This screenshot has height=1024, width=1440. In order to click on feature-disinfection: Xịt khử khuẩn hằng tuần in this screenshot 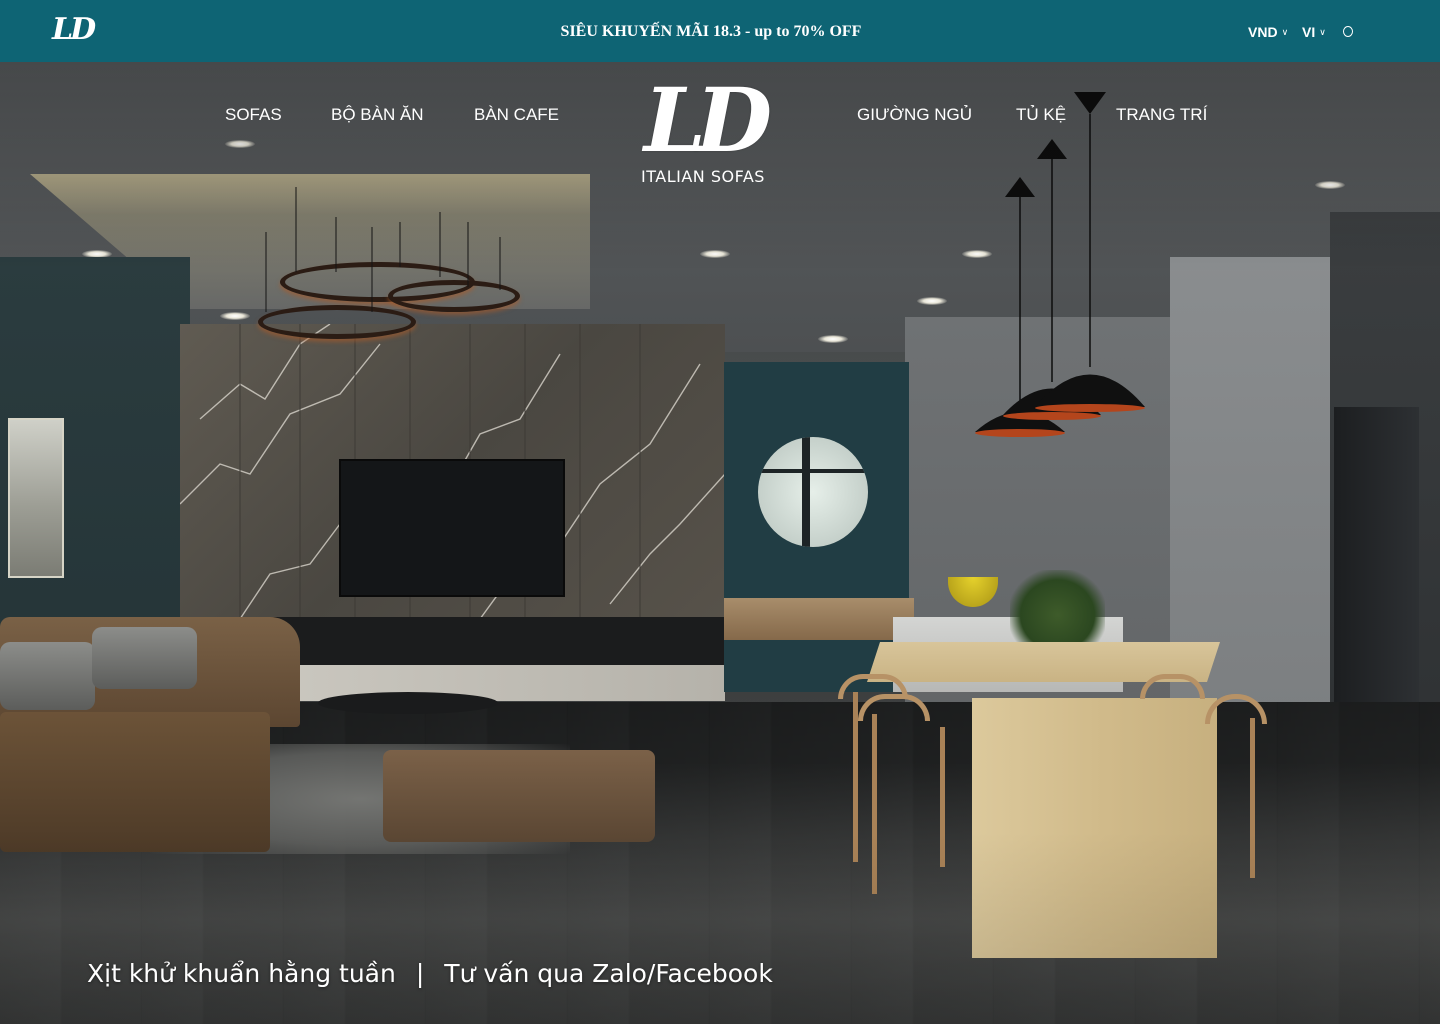, I will do `click(241, 973)`.